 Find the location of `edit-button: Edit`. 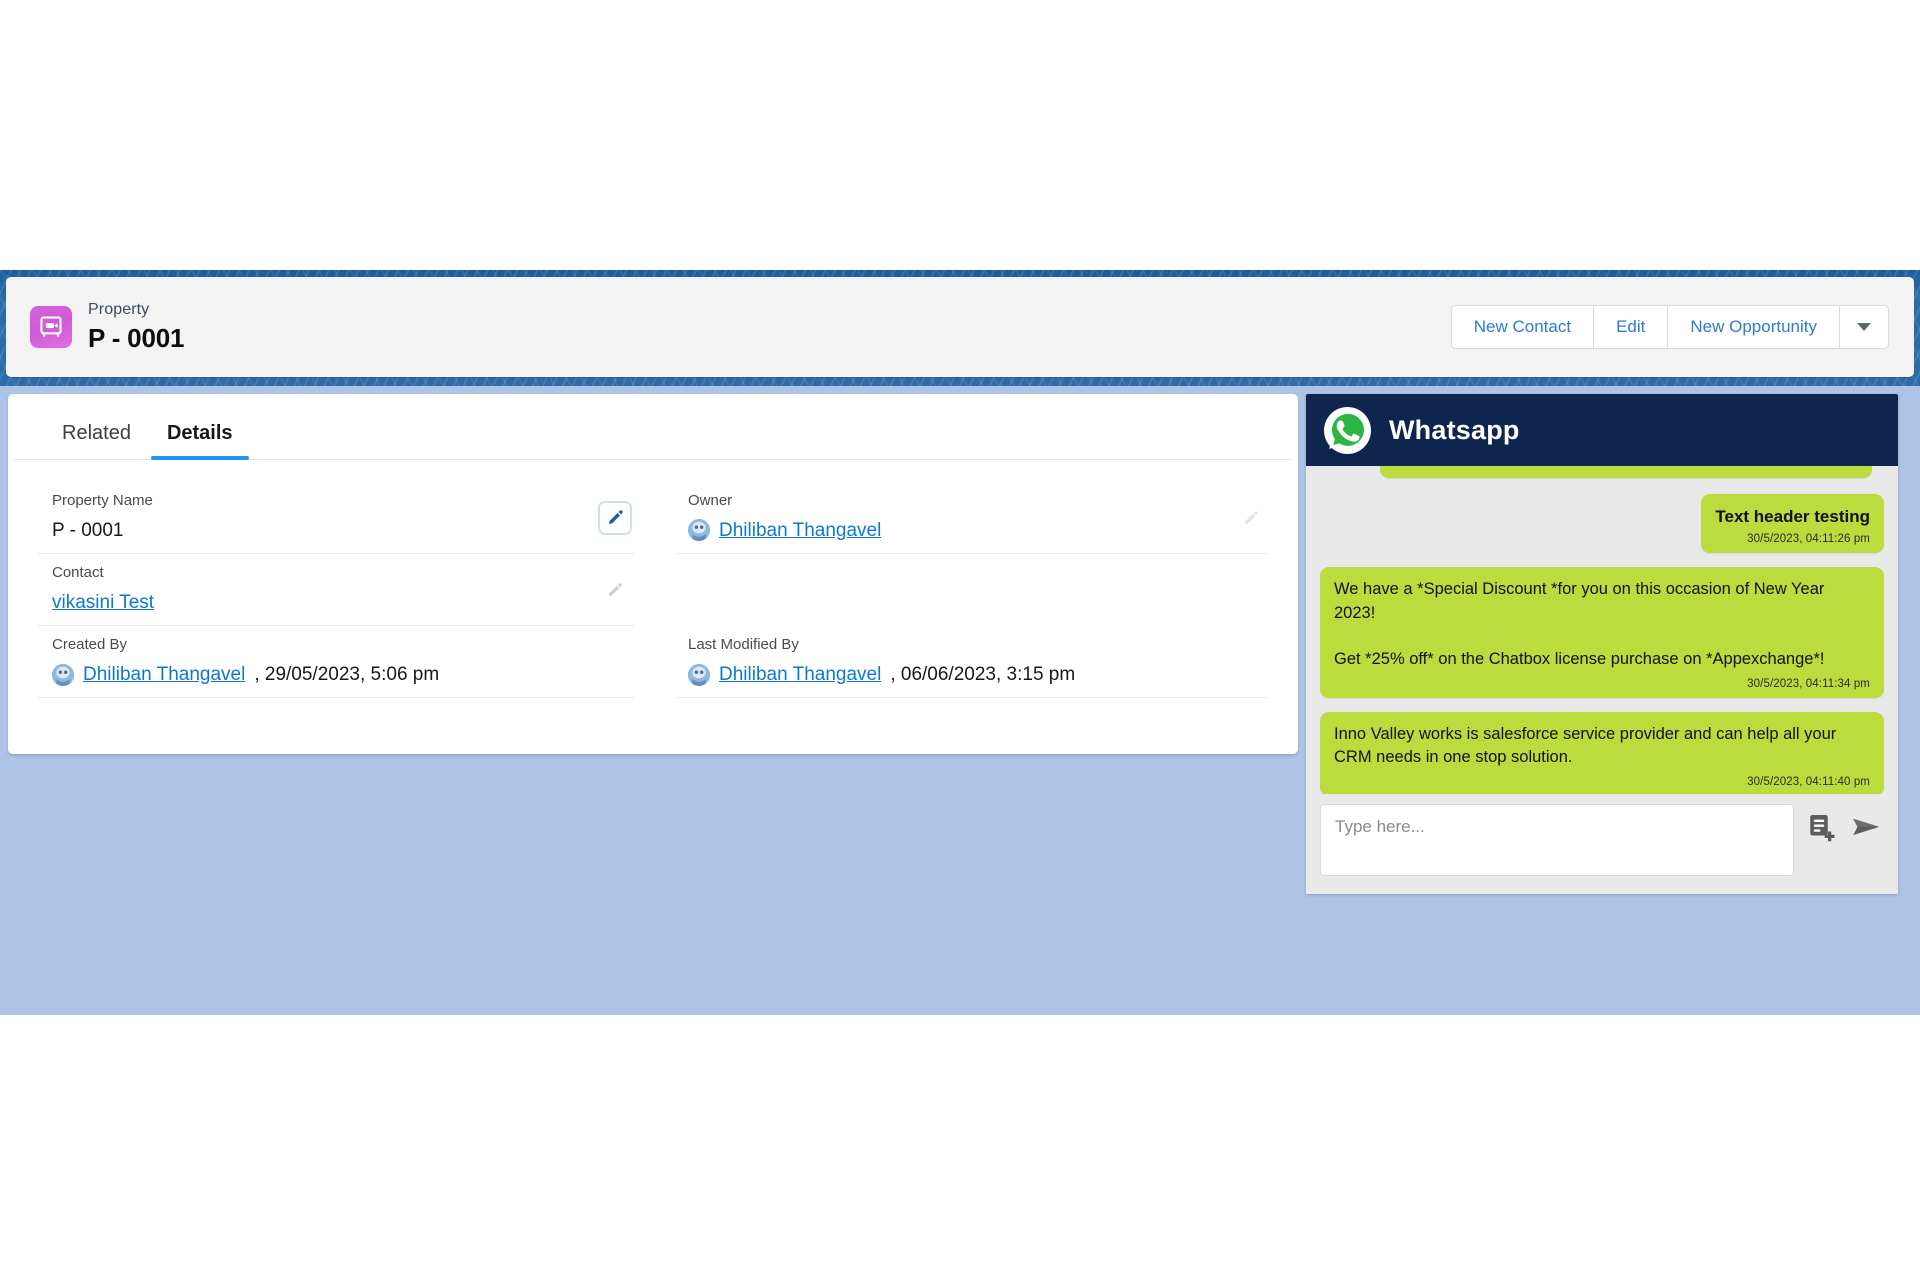

edit-button: Edit is located at coordinates (1631, 327).